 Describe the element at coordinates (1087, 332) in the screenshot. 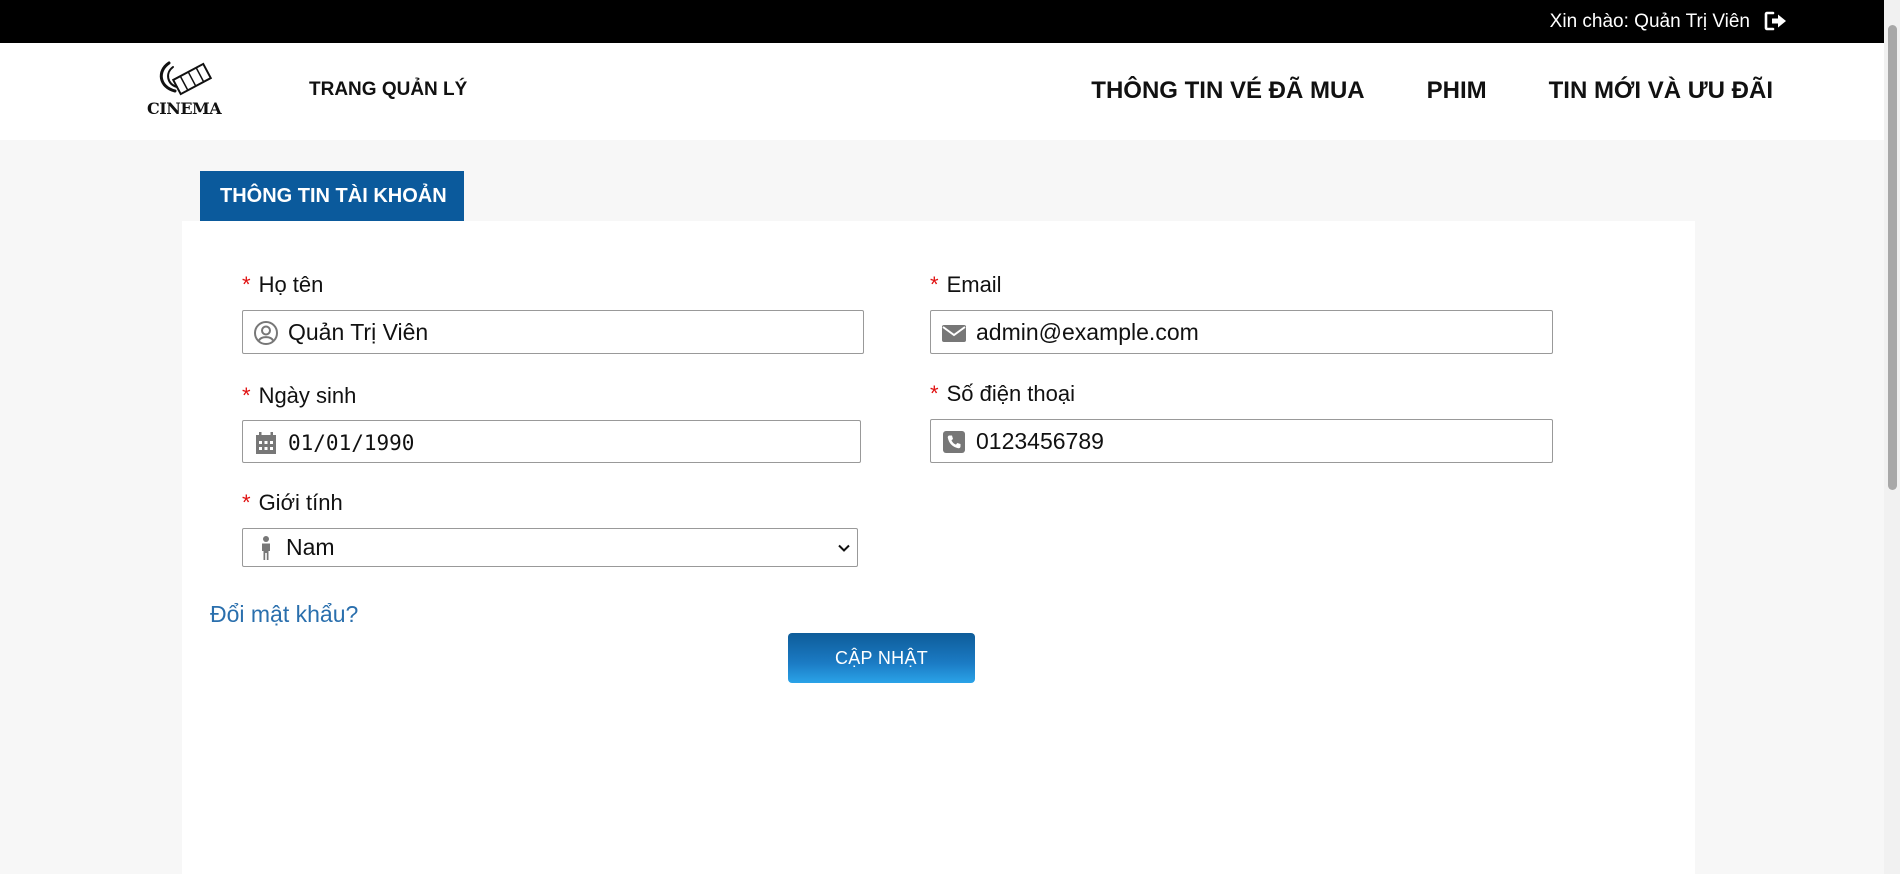

I see `email-value: admin@example.com` at that location.